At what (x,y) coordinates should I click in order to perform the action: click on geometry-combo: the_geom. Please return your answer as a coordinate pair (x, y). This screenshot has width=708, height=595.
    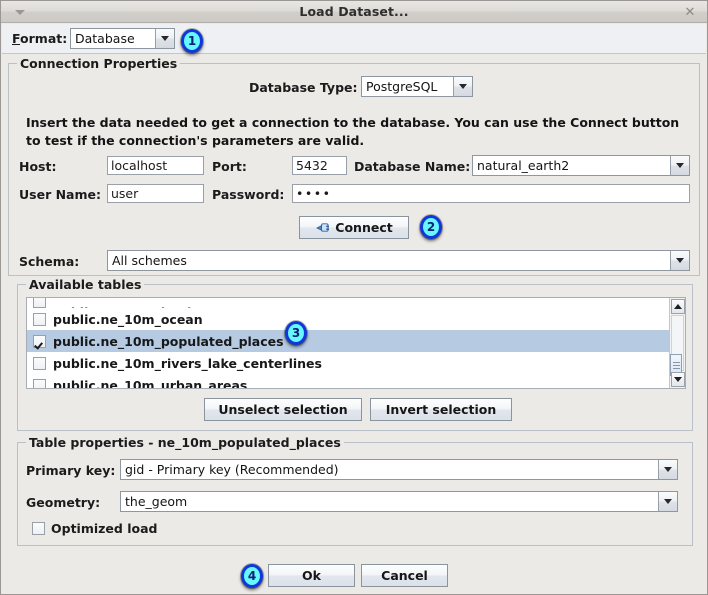
    Looking at the image, I should click on (399, 501).